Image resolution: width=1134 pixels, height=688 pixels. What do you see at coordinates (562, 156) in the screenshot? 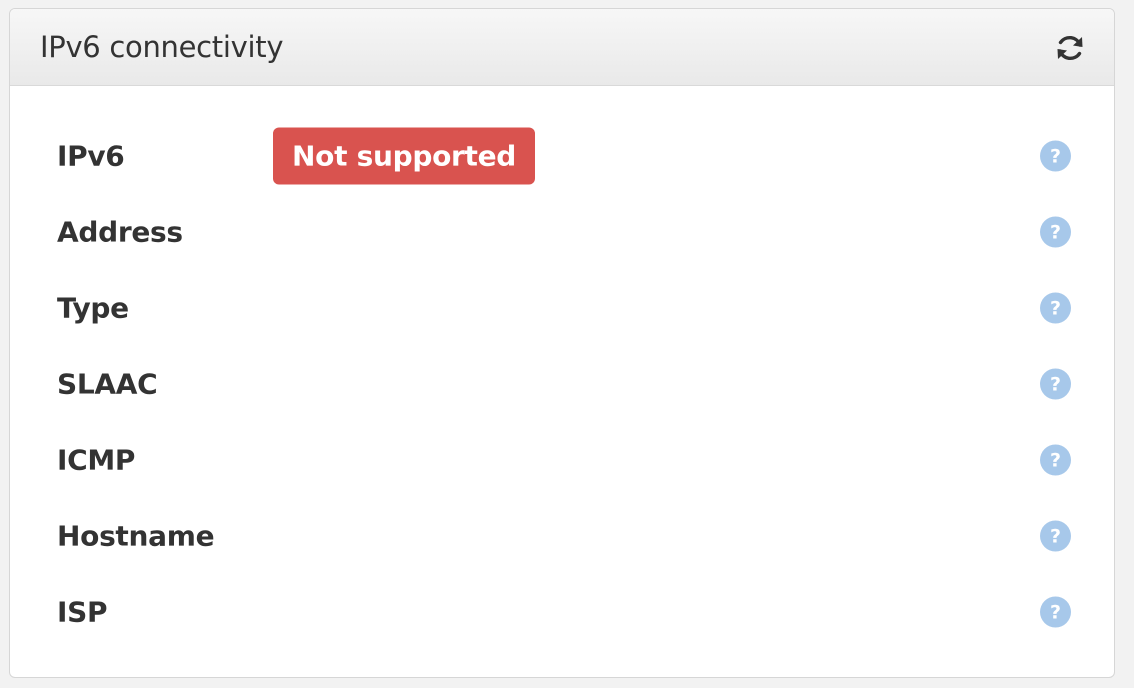
I see `row-ipv6: IPv6 Not supported ?` at bounding box center [562, 156].